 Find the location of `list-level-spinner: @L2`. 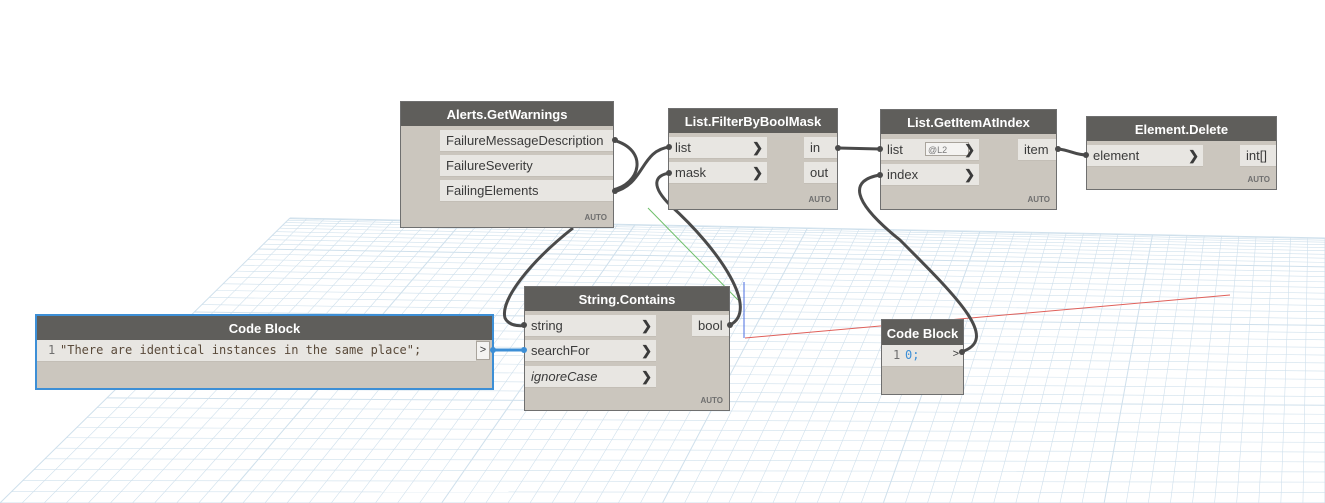

list-level-spinner: @L2 is located at coordinates (947, 149).